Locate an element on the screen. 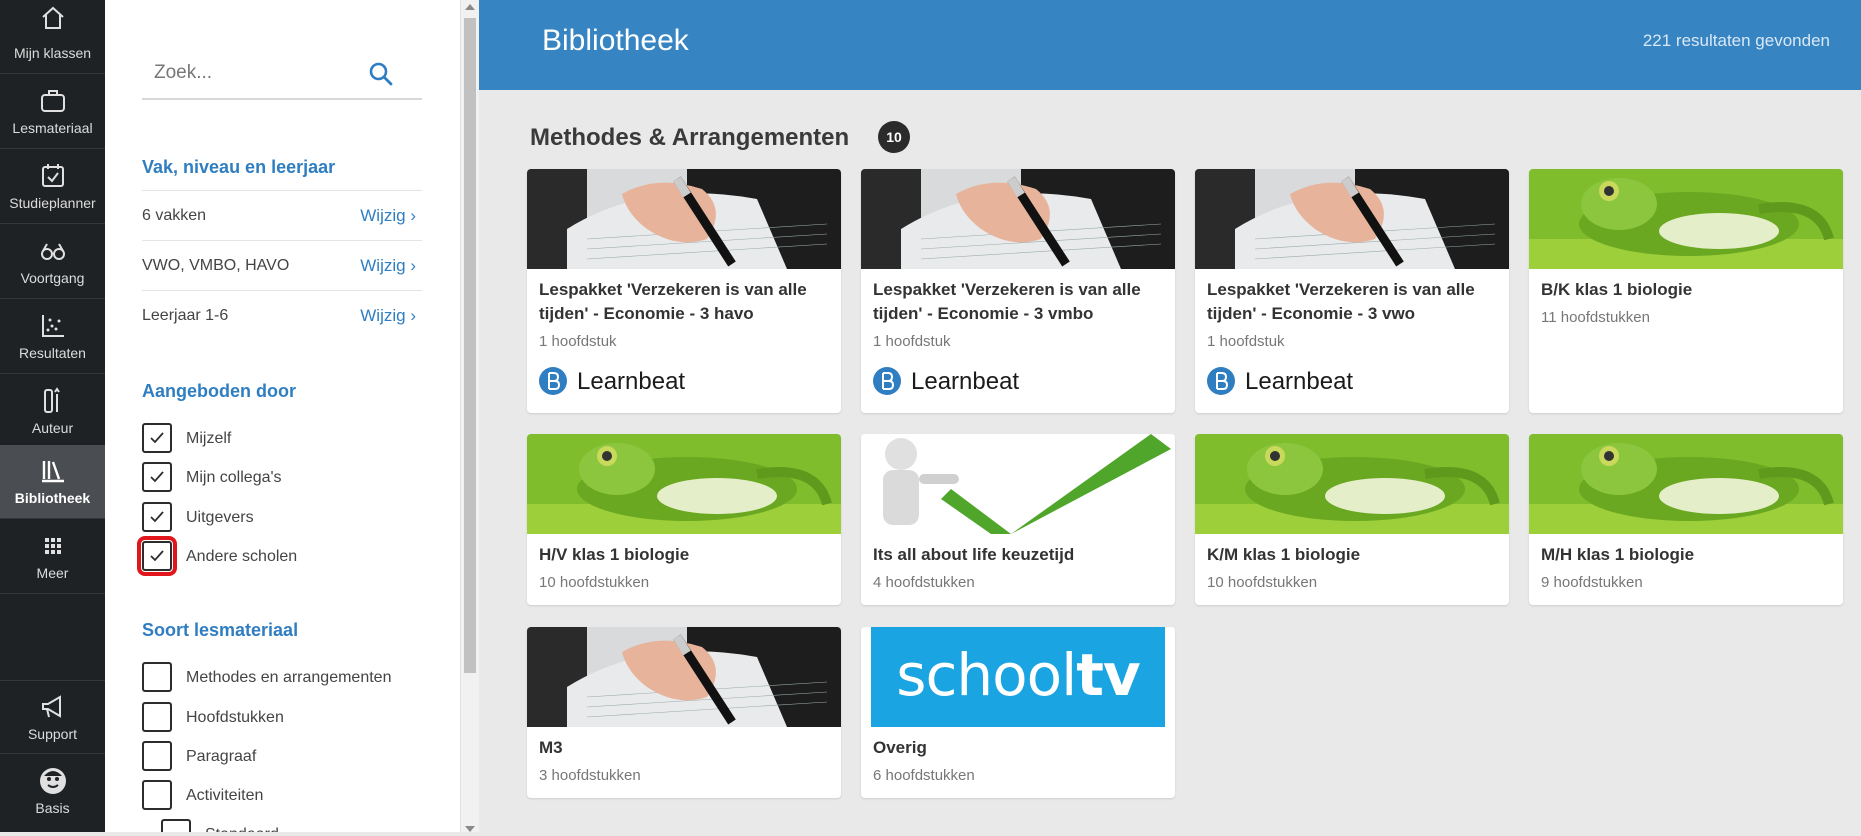 The image size is (1861, 836). search-icon is located at coordinates (381, 74).